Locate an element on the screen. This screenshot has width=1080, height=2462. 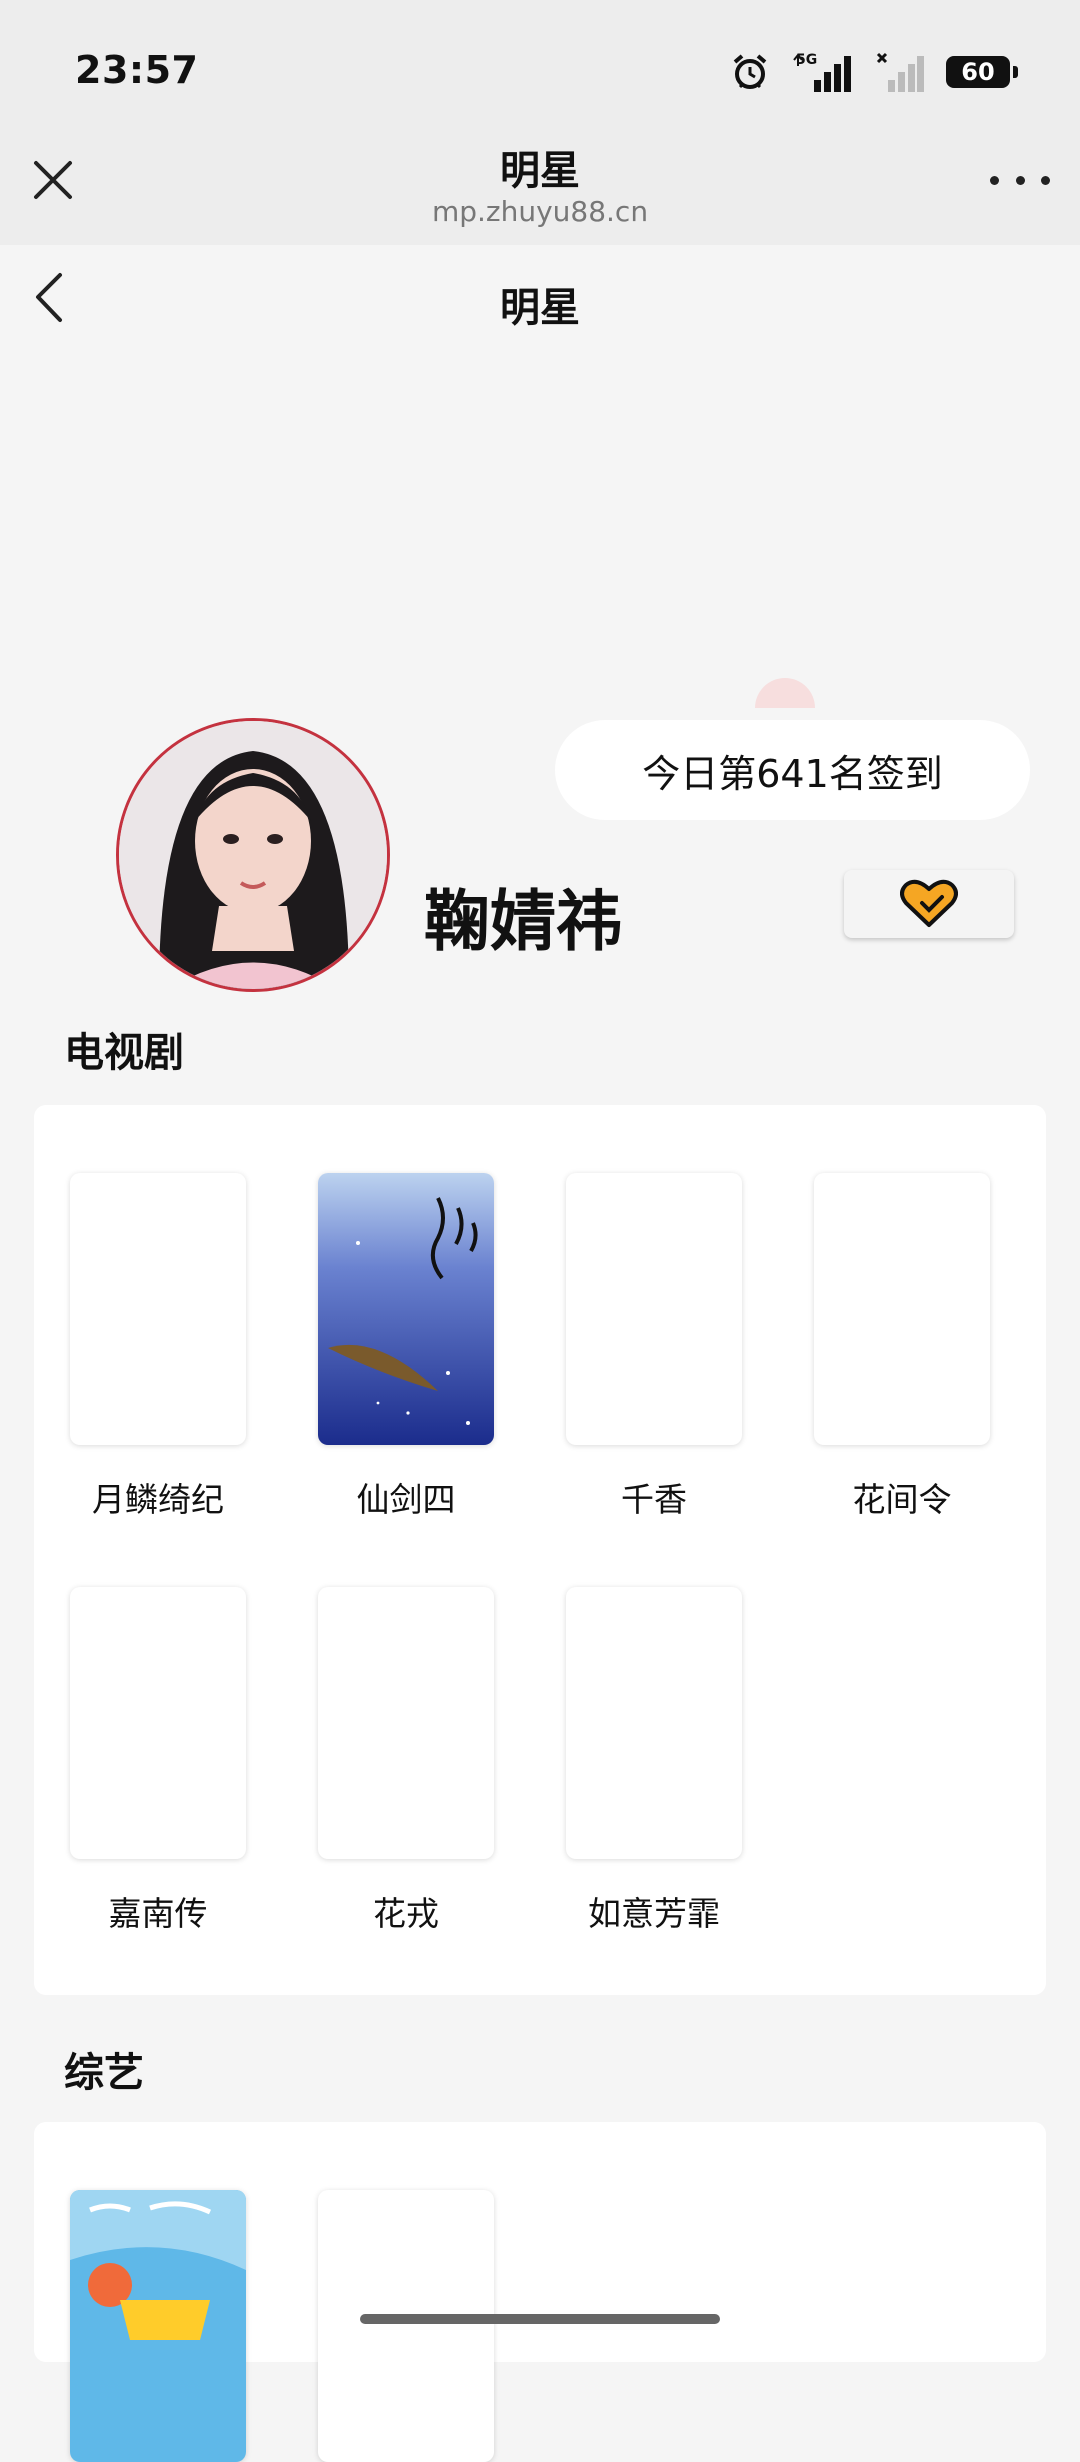
more-options-icon is located at coordinates (1020, 180).